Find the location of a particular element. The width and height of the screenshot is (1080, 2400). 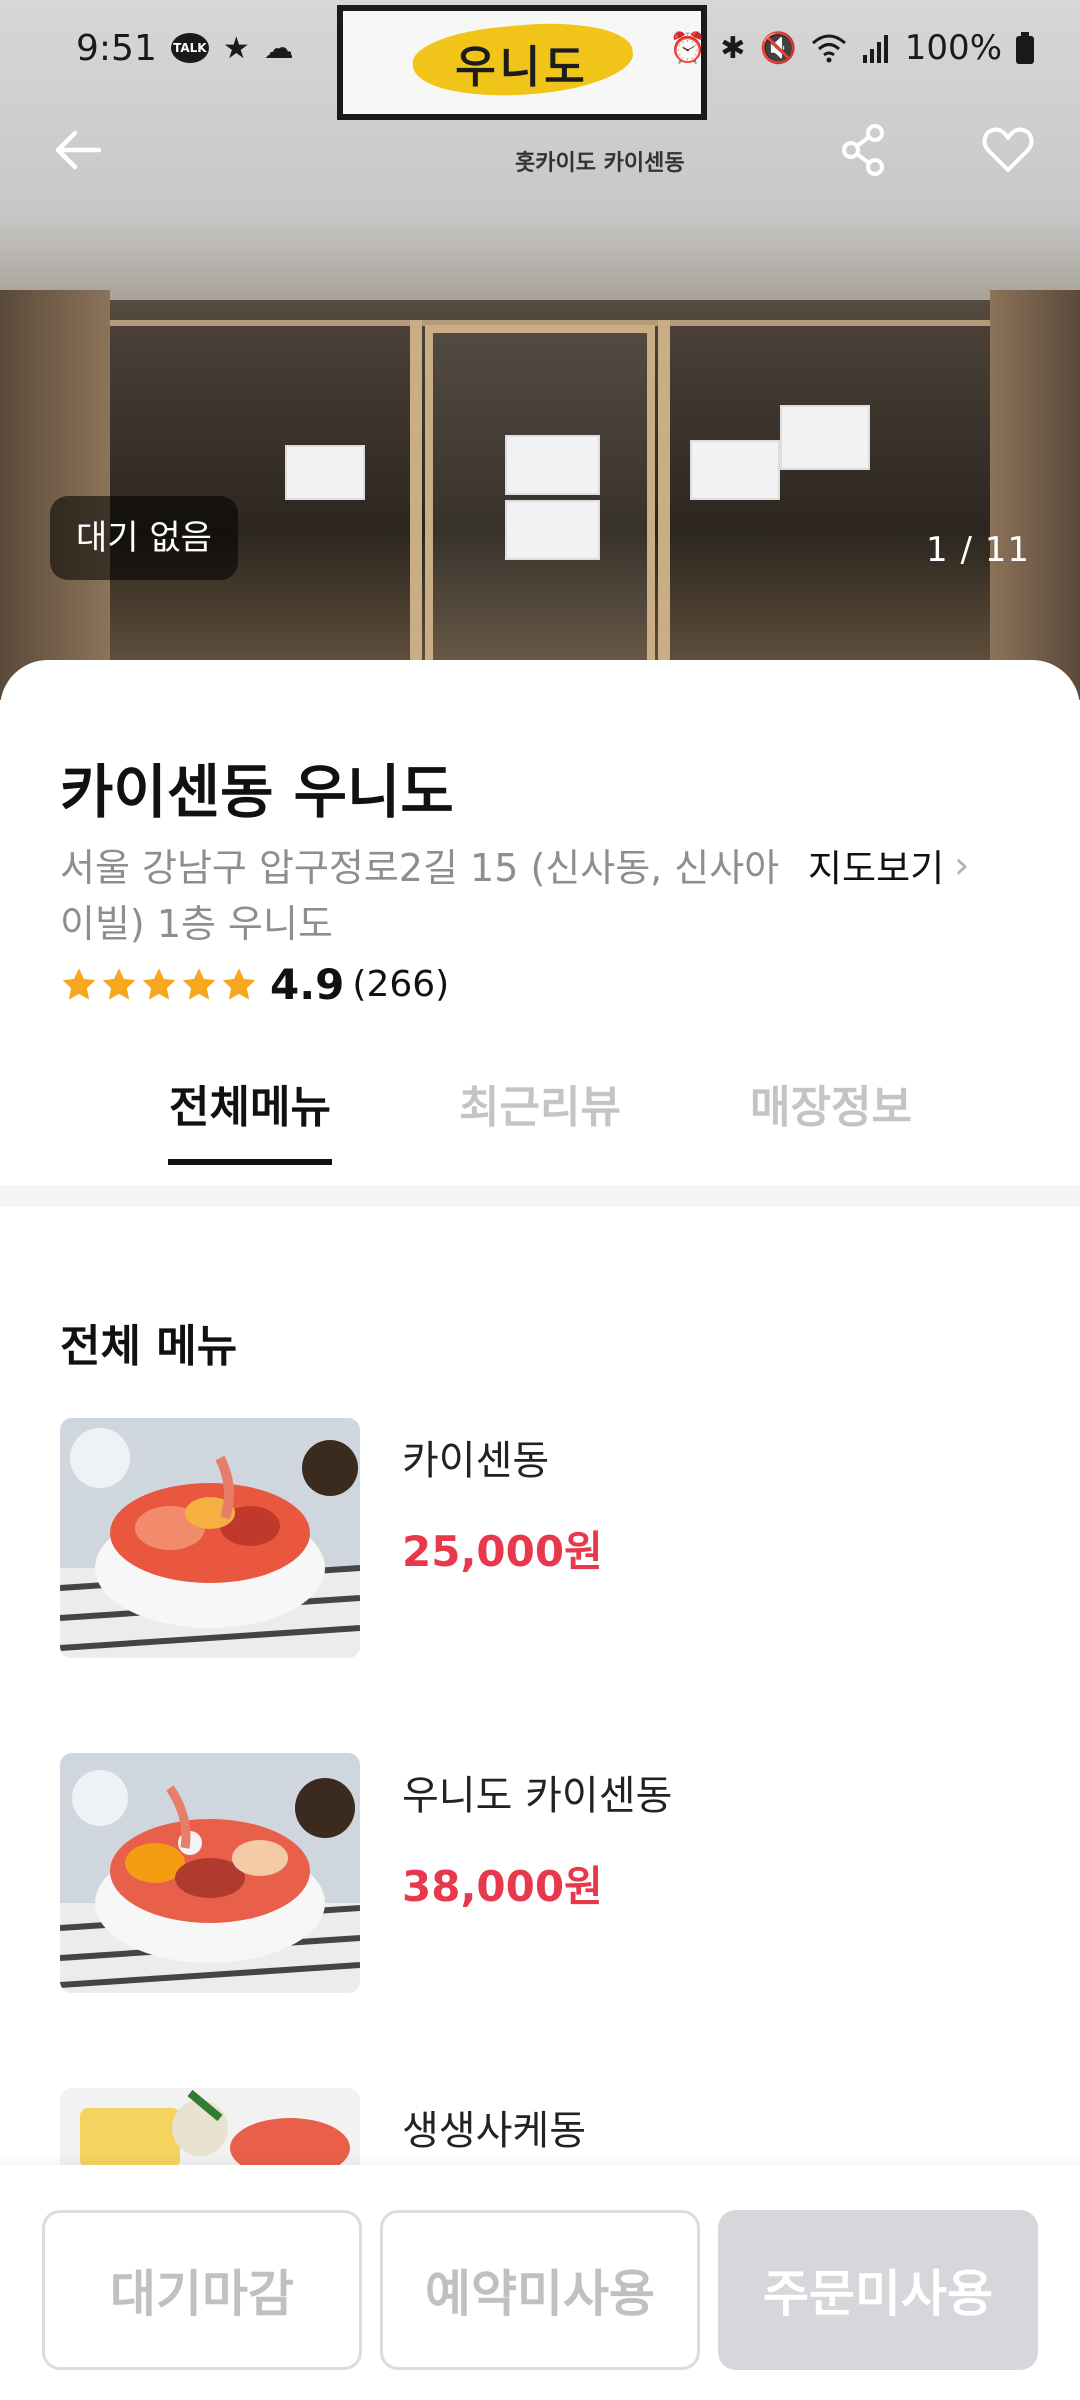

view-map-link: 지도보기 › is located at coordinates (888, 865).